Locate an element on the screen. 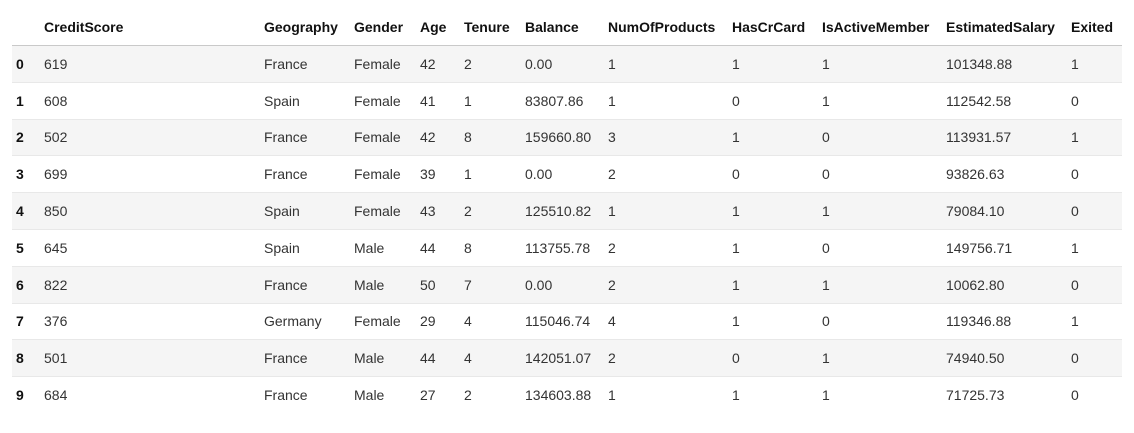  column-header: CreditScore is located at coordinates (150, 27).